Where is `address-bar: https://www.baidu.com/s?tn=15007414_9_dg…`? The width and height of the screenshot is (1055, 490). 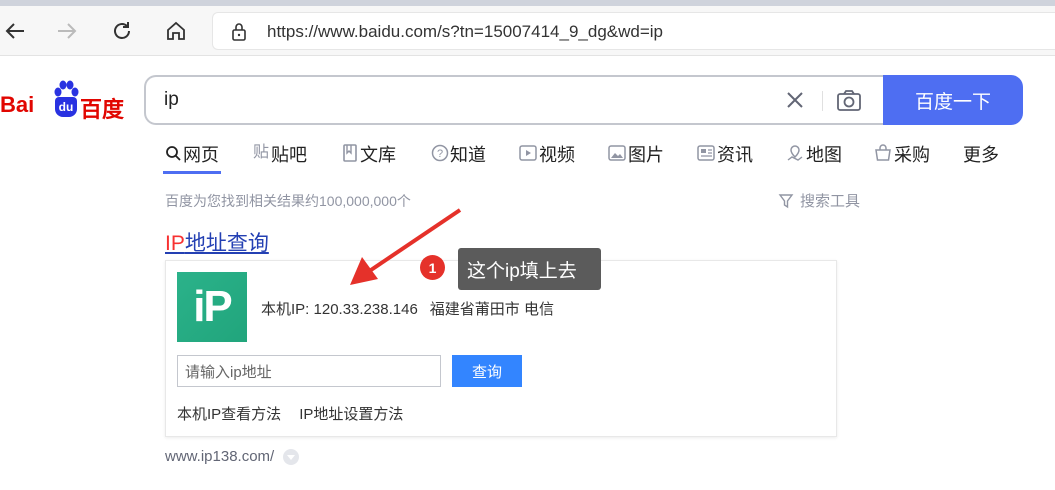 address-bar: https://www.baidu.com/s?tn=15007414_9_dg… is located at coordinates (633, 31).